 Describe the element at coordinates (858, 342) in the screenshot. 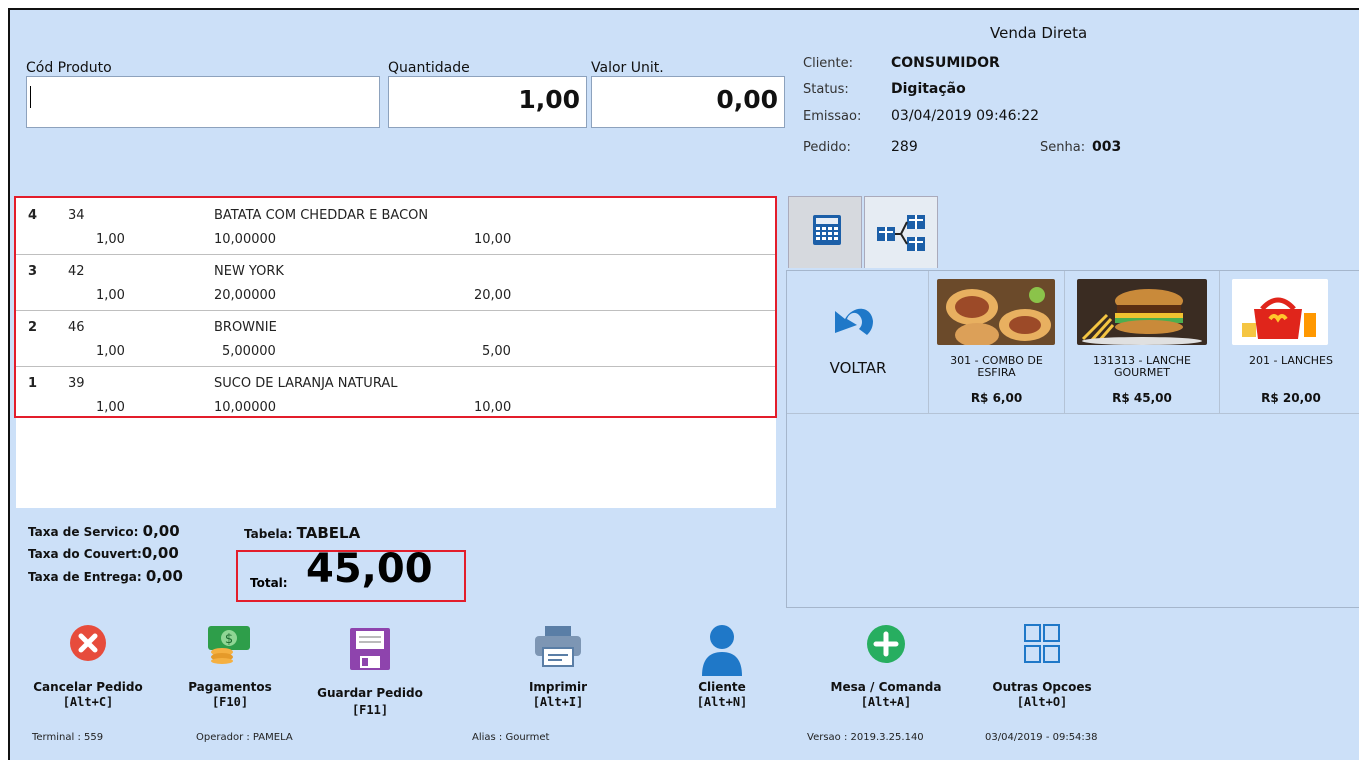

I see `voltar-button: VOLTAR` at that location.